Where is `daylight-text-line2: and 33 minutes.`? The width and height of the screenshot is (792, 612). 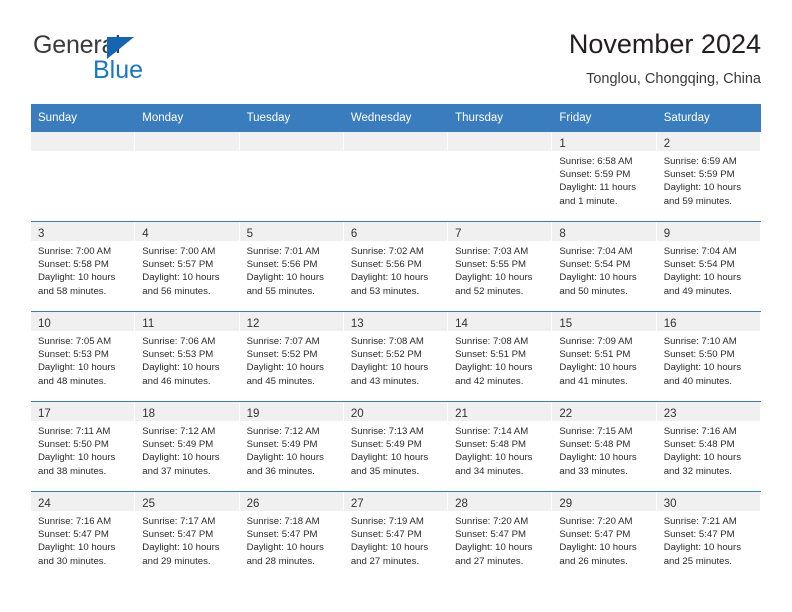
daylight-text-line2: and 33 minutes. is located at coordinates (593, 471).